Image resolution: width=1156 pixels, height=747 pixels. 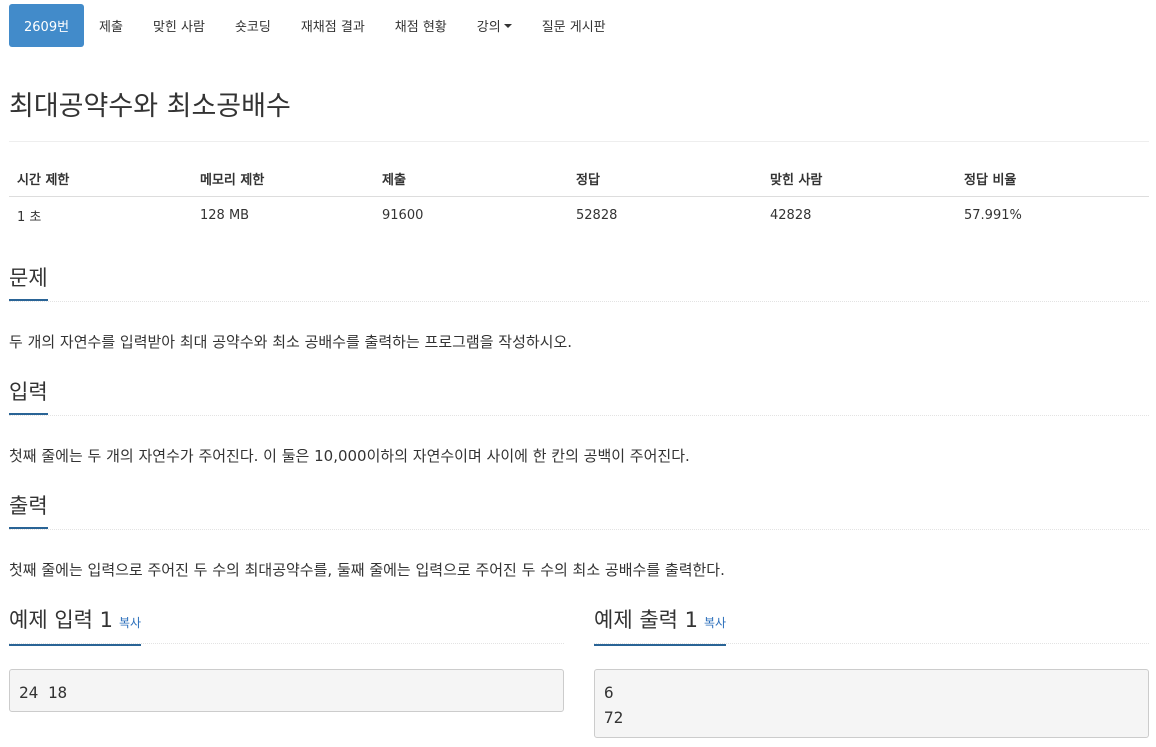 I want to click on nav-tab-short-coding: 숏코딩, so click(x=253, y=25).